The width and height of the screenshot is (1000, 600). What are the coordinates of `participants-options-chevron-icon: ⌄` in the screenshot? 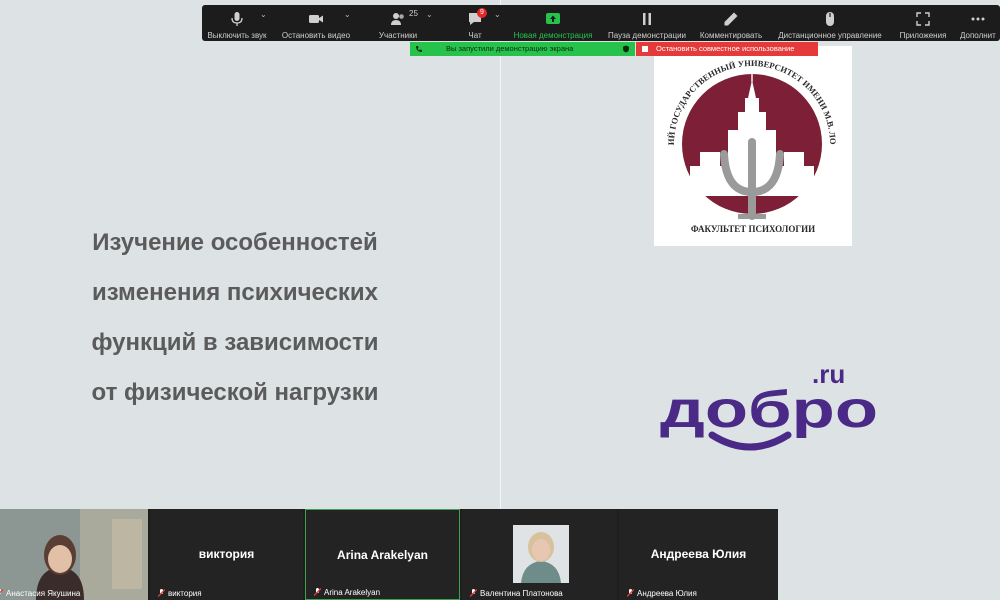 It's located at (429, 14).